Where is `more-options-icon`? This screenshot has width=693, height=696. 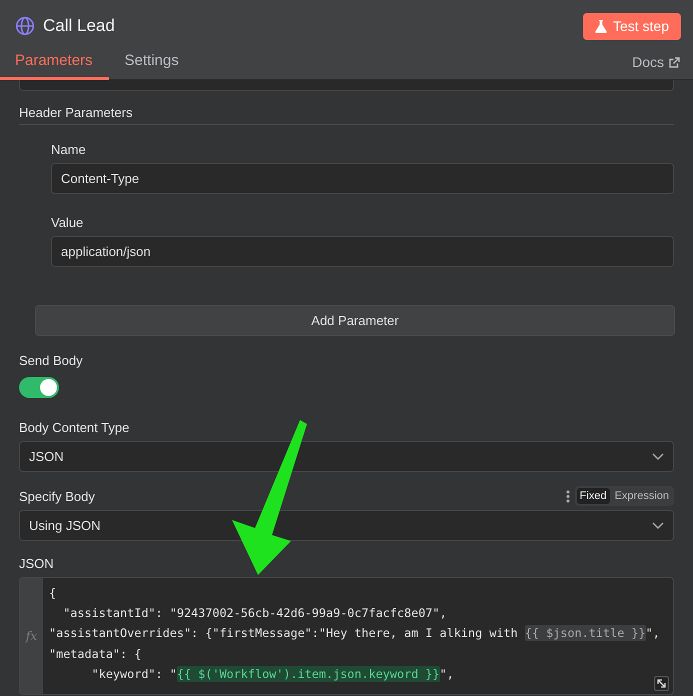
more-options-icon is located at coordinates (568, 496).